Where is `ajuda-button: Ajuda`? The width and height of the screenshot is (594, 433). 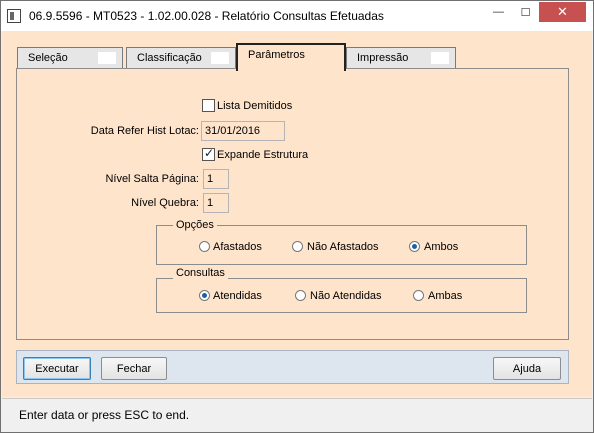 ajuda-button: Ajuda is located at coordinates (527, 368).